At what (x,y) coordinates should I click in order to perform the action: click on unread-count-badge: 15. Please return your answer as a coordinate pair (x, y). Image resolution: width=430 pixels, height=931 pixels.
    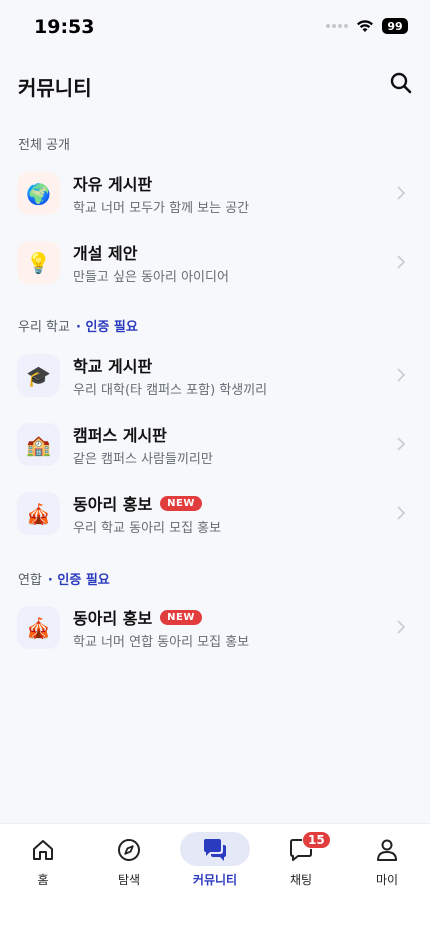
    Looking at the image, I should click on (316, 840).